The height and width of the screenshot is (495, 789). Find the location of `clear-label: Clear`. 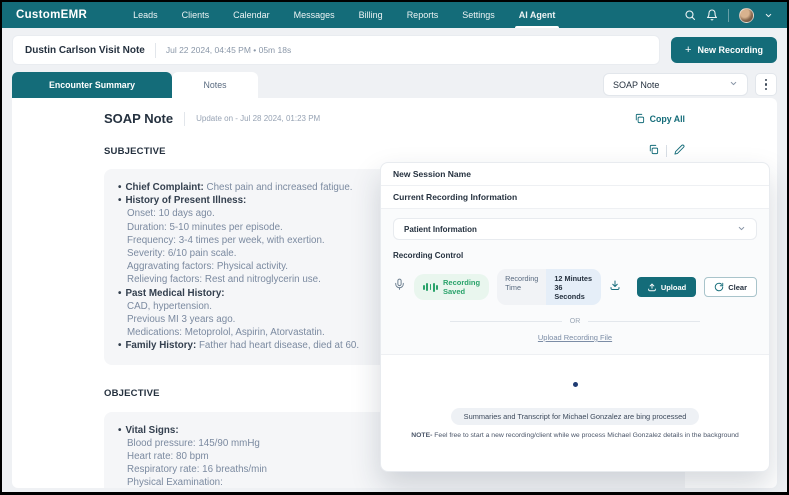

clear-label: Clear is located at coordinates (737, 287).